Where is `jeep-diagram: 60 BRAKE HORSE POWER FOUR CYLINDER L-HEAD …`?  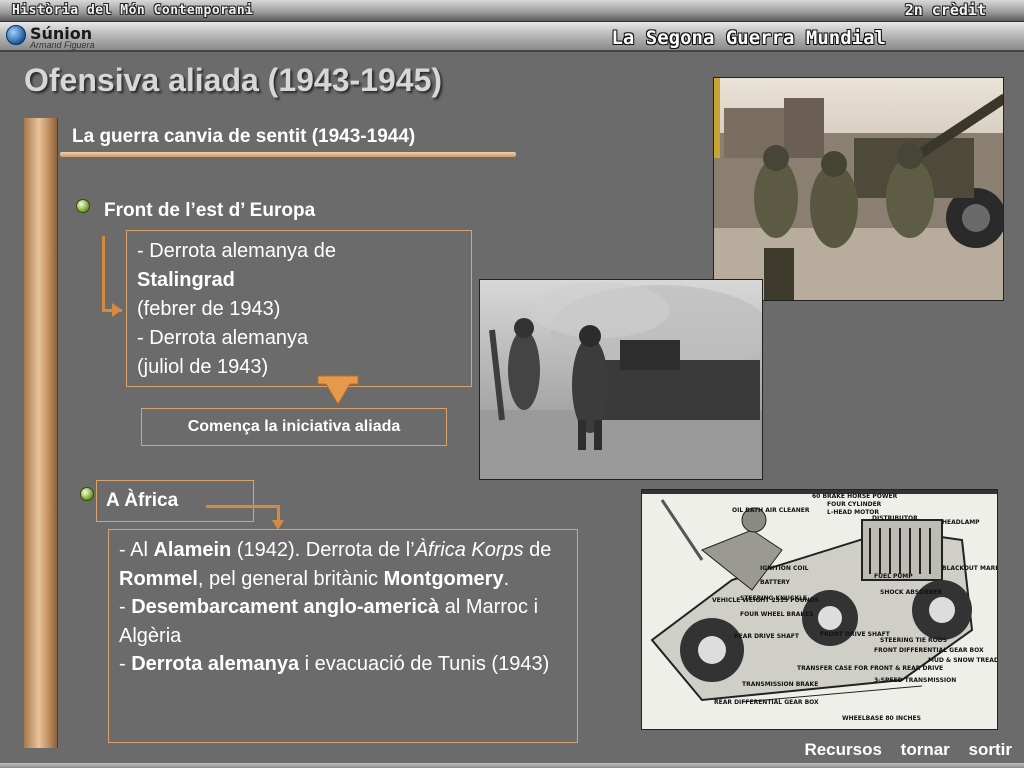
jeep-diagram: 60 BRAKE HORSE POWER FOUR CYLINDER L-HEAD … is located at coordinates (819, 609).